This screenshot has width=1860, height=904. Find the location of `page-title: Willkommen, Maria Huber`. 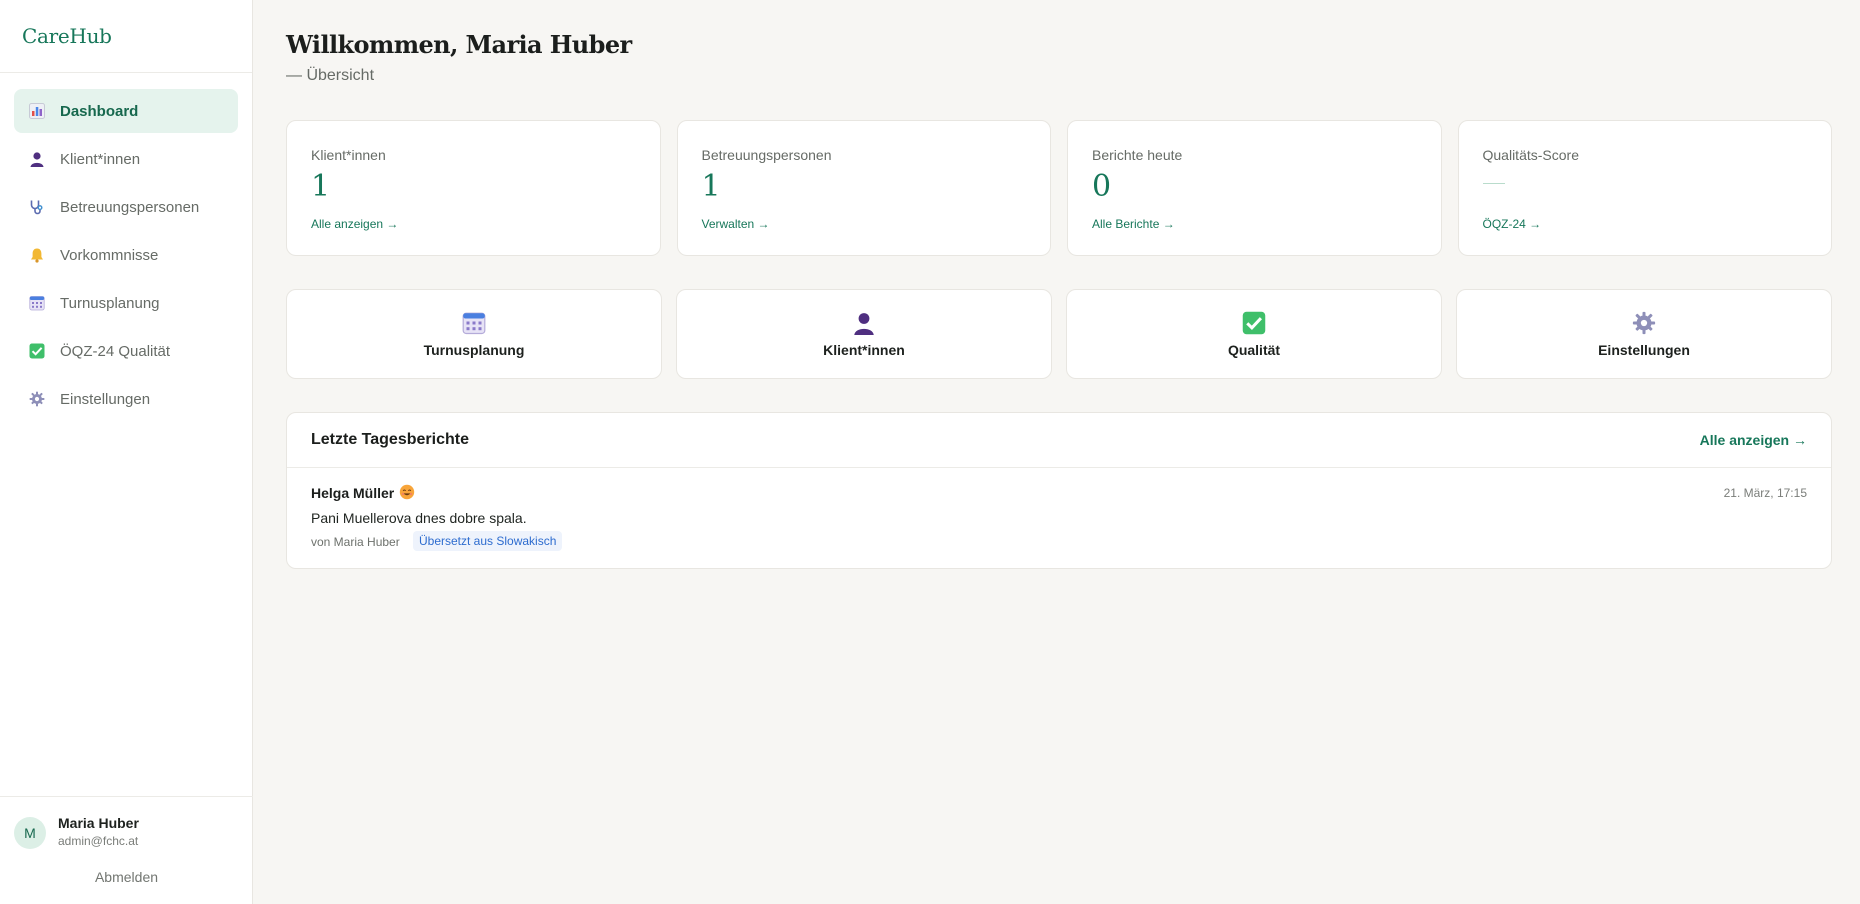

page-title: Willkommen, Maria Huber is located at coordinates (459, 44).